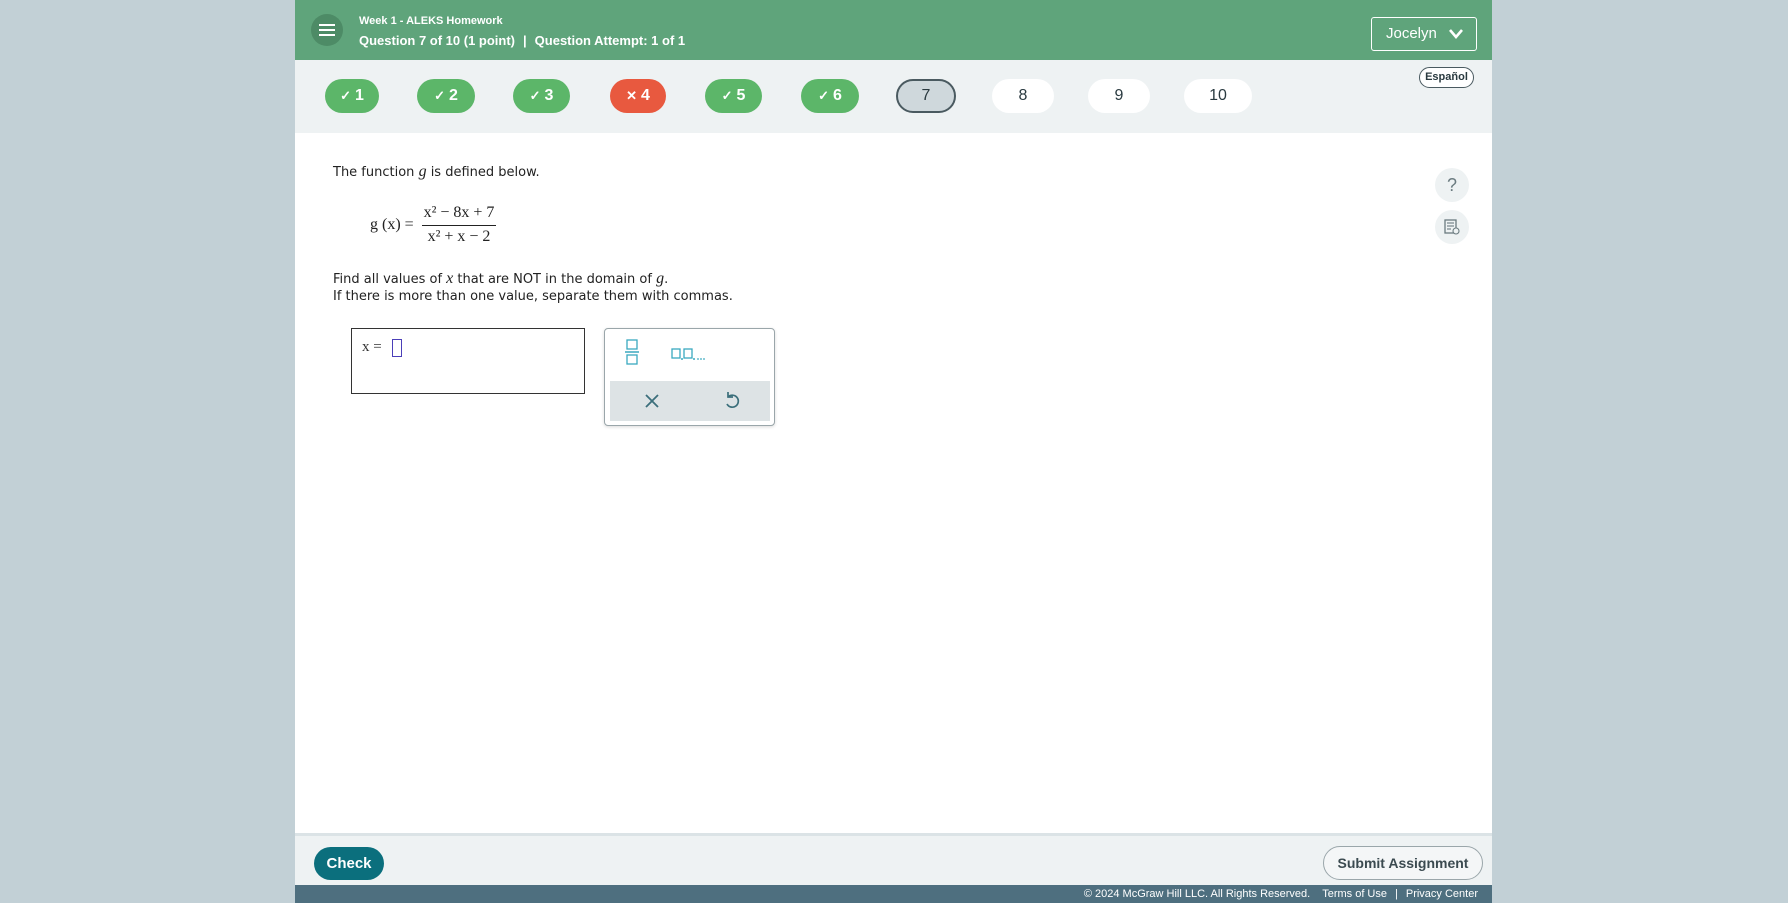 The width and height of the screenshot is (1788, 903). What do you see at coordinates (689, 377) in the screenshot?
I see `math-keypad` at bounding box center [689, 377].